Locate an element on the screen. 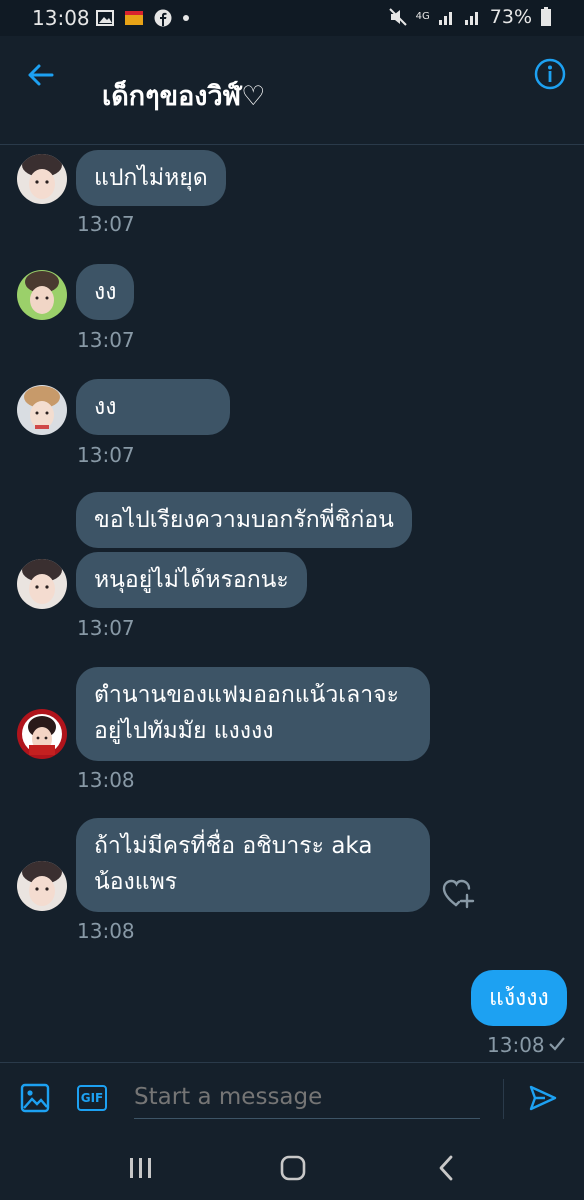 The width and height of the screenshot is (584, 1200). gif-button: GIF is located at coordinates (92, 1098).